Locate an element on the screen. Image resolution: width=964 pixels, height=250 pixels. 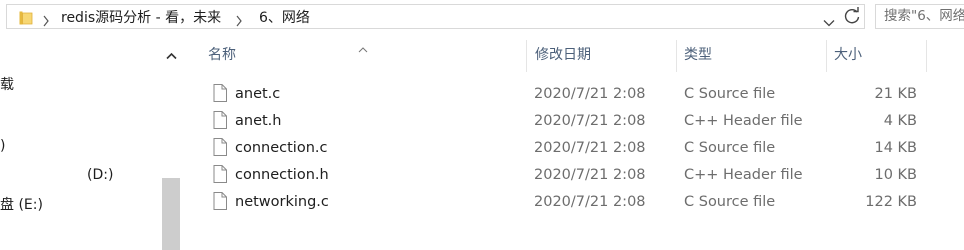
address-bar-row: redis源码分析 - 看，未来 6、网络 搜索"6、网络" is located at coordinates (482, 17).